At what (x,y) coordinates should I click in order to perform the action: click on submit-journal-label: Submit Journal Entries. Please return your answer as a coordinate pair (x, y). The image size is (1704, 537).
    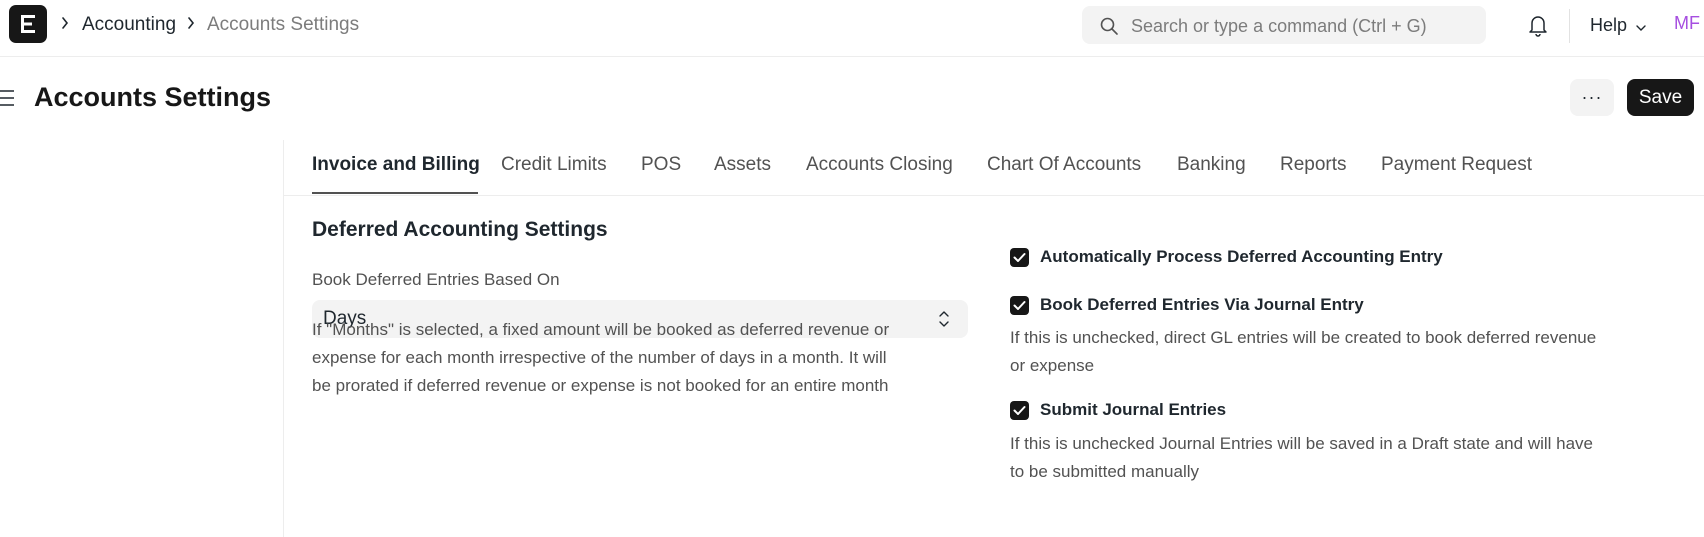
    Looking at the image, I should click on (1133, 409).